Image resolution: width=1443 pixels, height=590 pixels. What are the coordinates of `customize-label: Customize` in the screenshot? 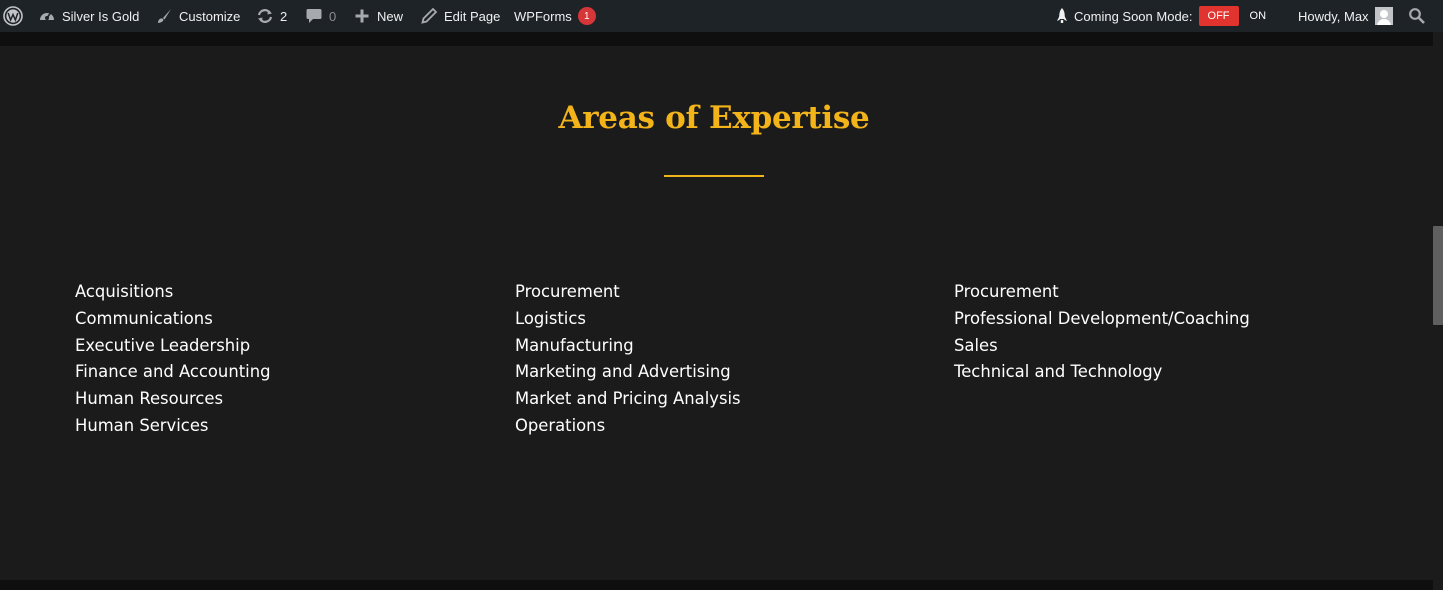 It's located at (210, 16).